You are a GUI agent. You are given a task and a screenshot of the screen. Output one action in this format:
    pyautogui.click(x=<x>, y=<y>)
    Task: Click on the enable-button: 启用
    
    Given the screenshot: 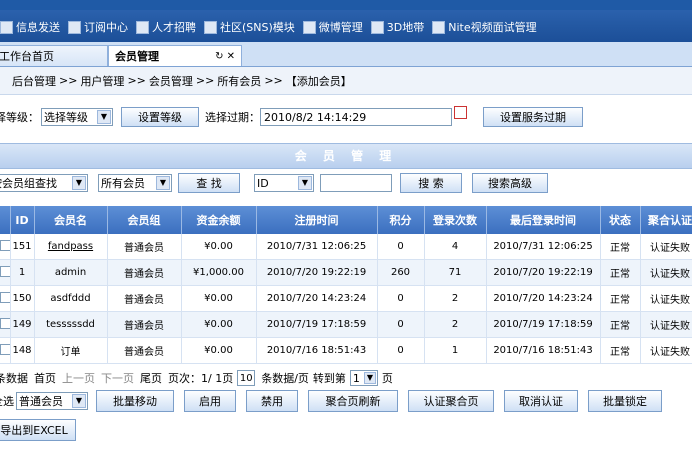 What is the action you would take?
    pyautogui.click(x=210, y=401)
    